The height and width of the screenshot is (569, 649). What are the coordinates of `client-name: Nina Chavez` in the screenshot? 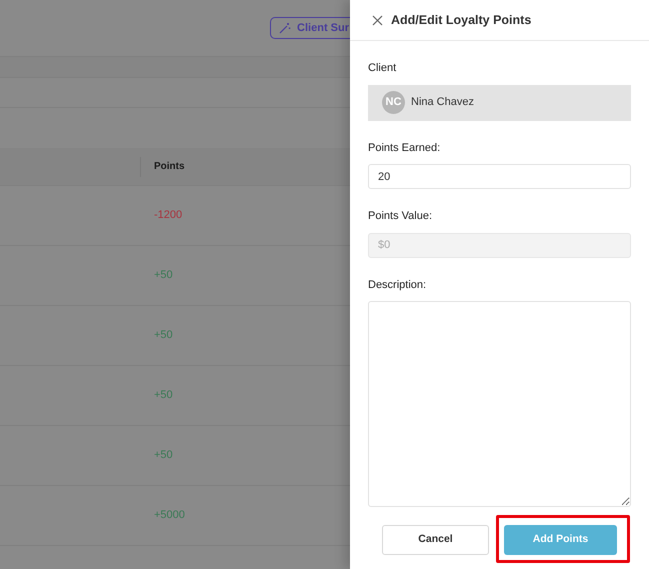 It's located at (442, 102).